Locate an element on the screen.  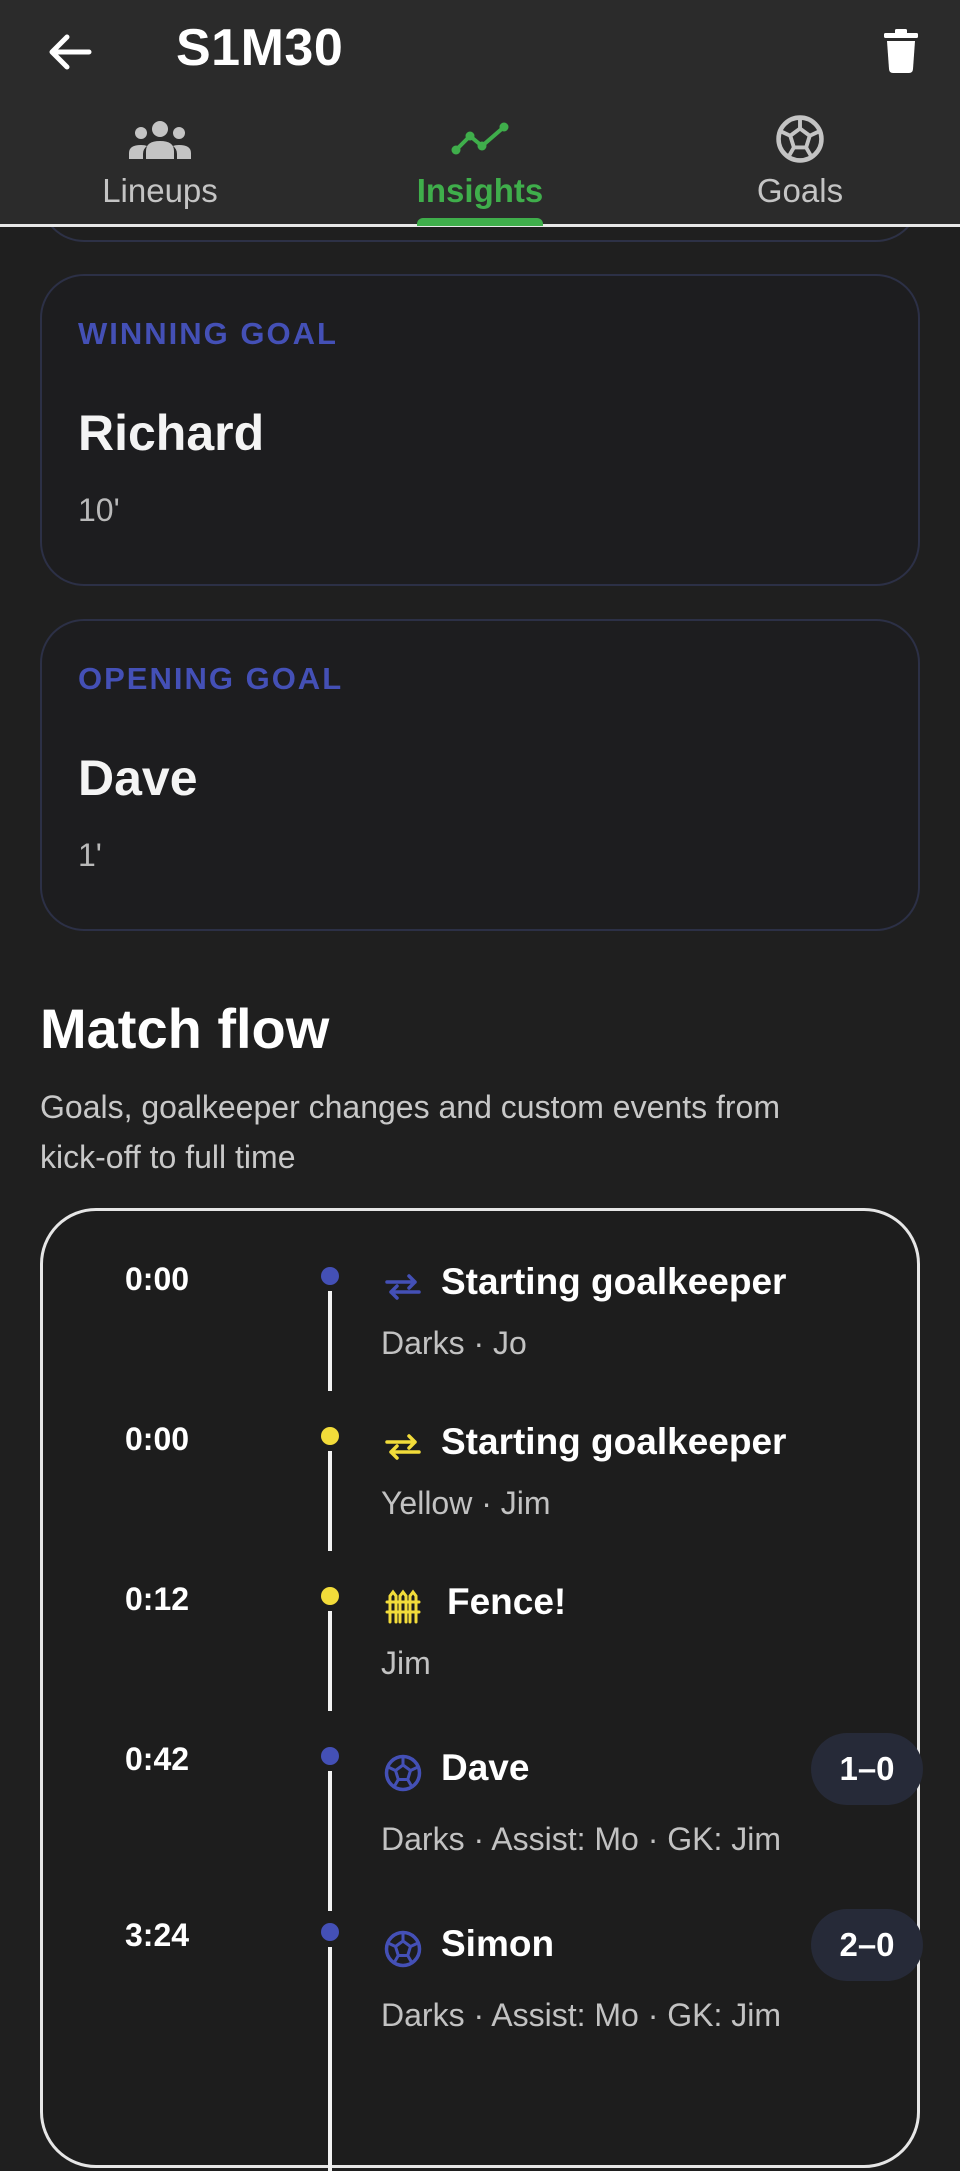
back-button is located at coordinates (70, 52).